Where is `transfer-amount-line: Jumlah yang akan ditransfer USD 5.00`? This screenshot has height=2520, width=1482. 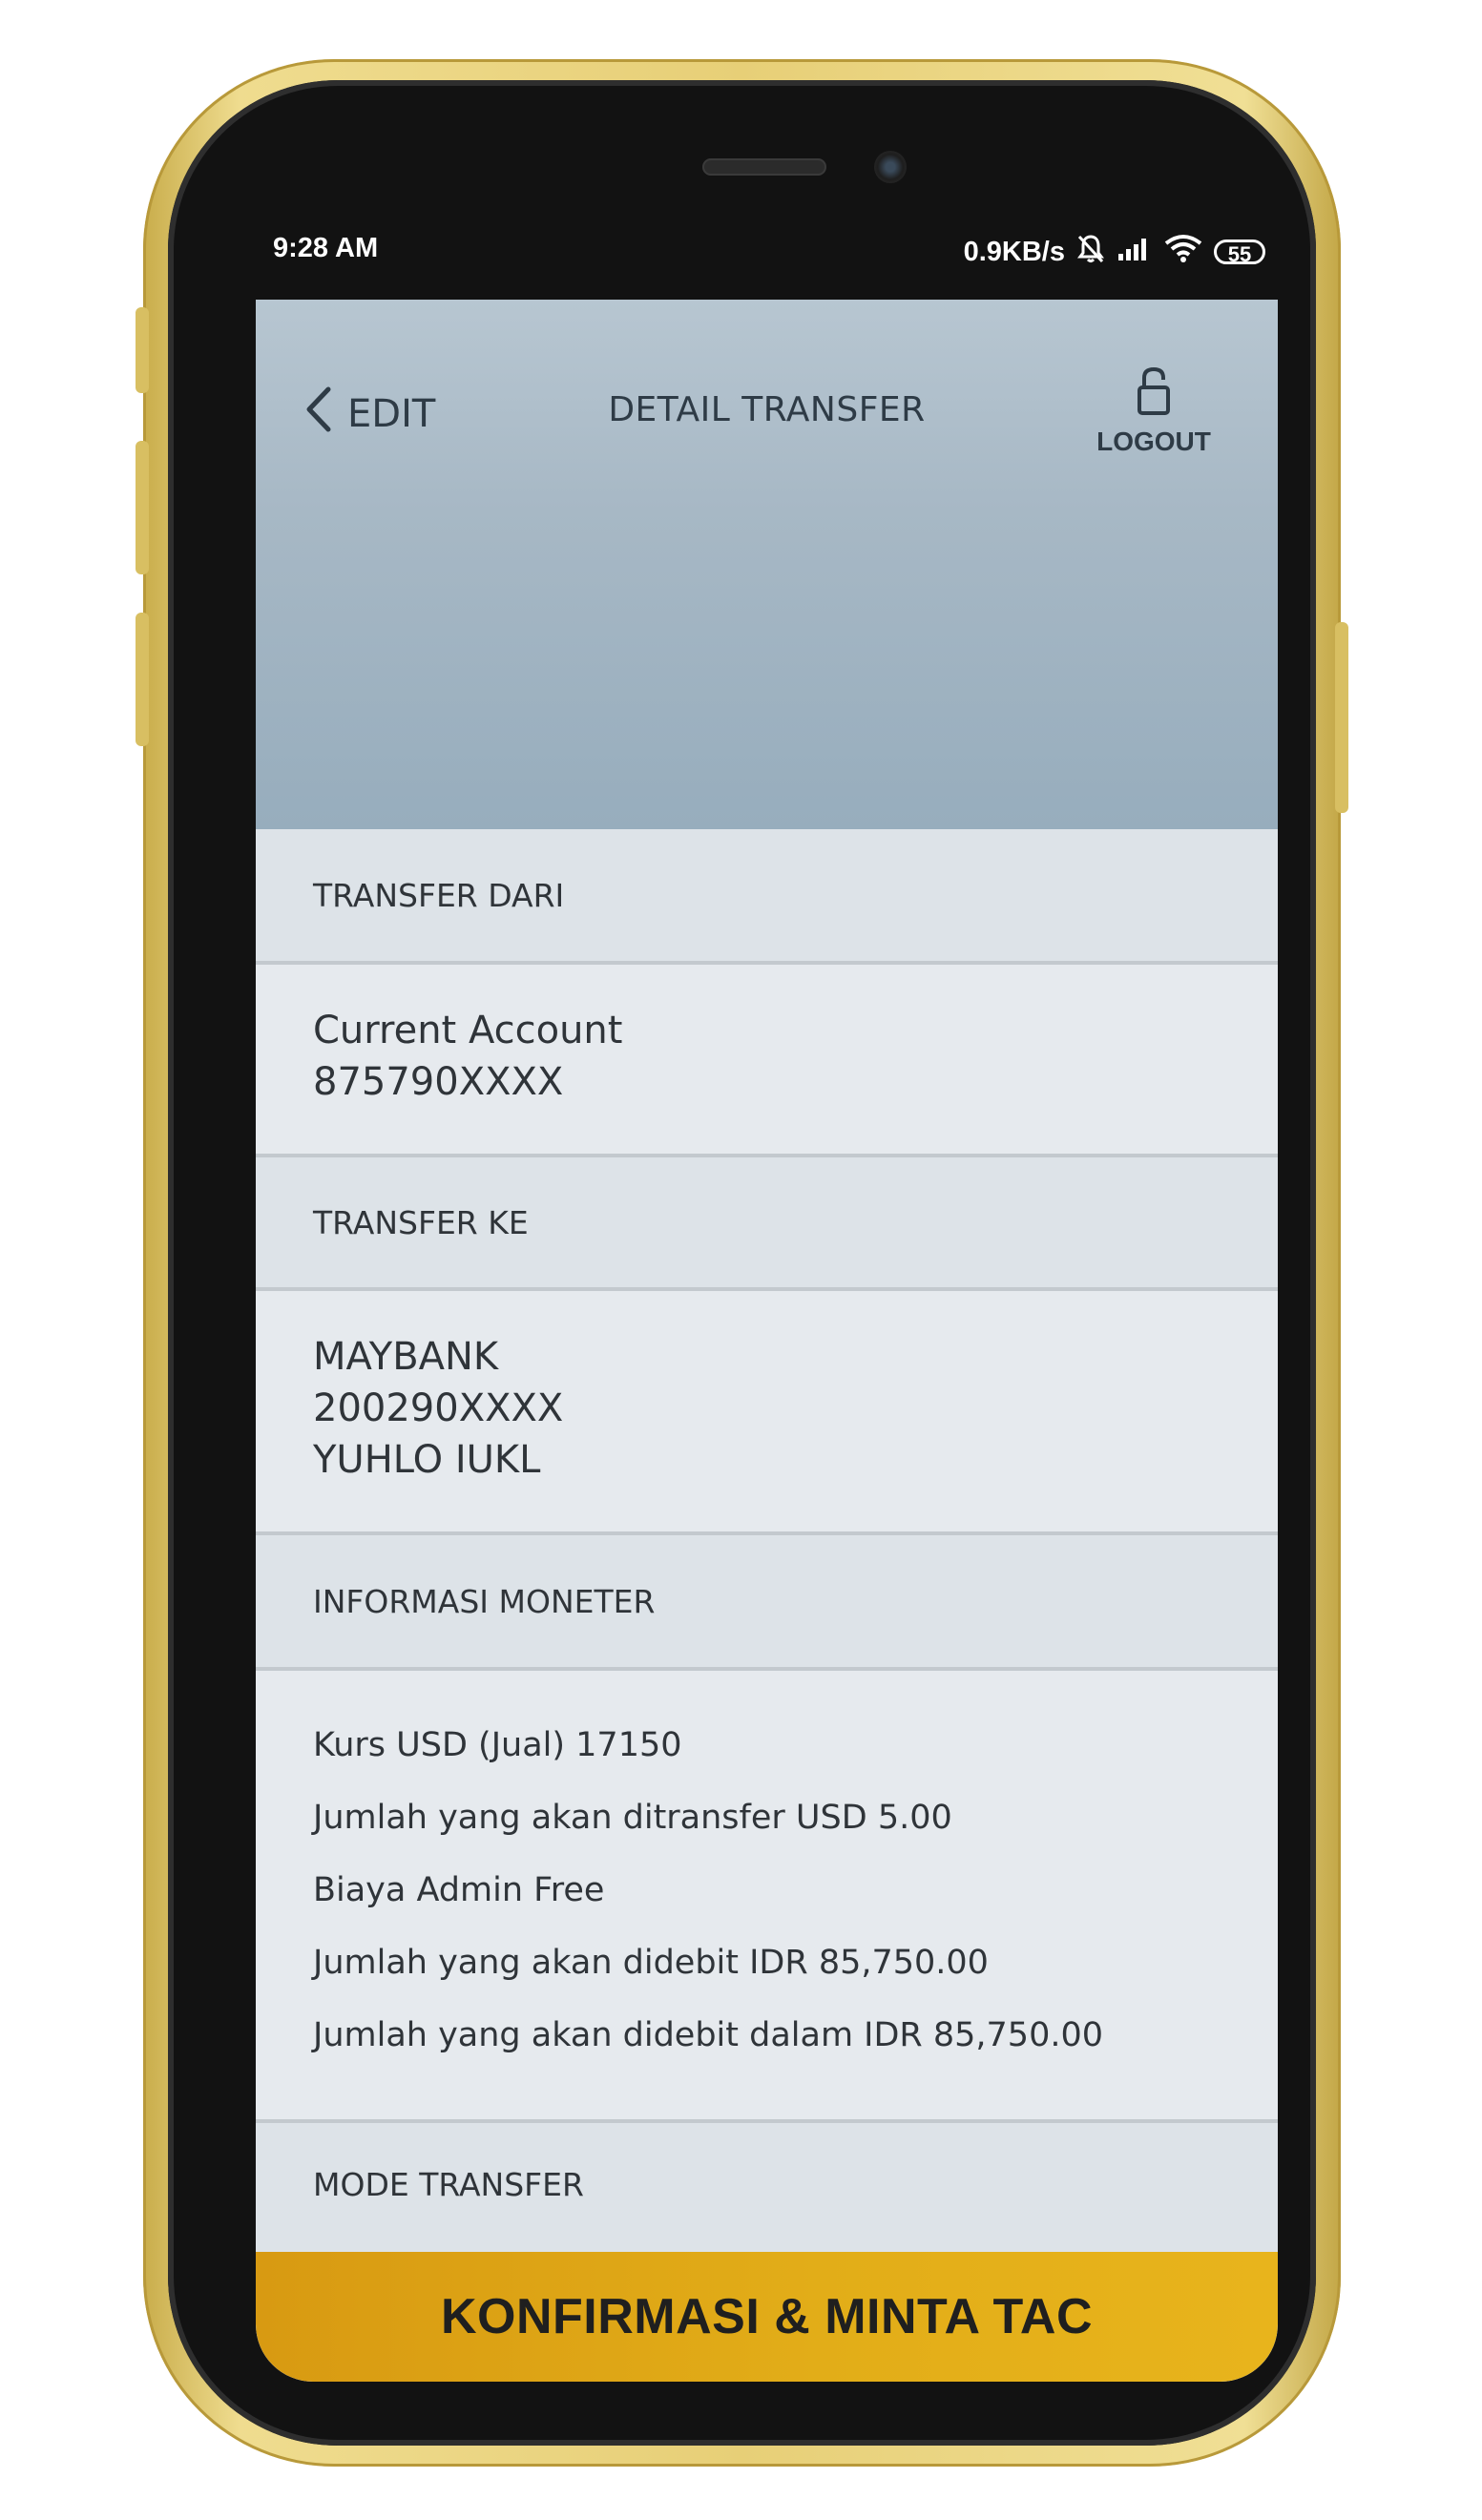
transfer-amount-line: Jumlah yang akan ditransfer USD 5.00 is located at coordinates (632, 1818).